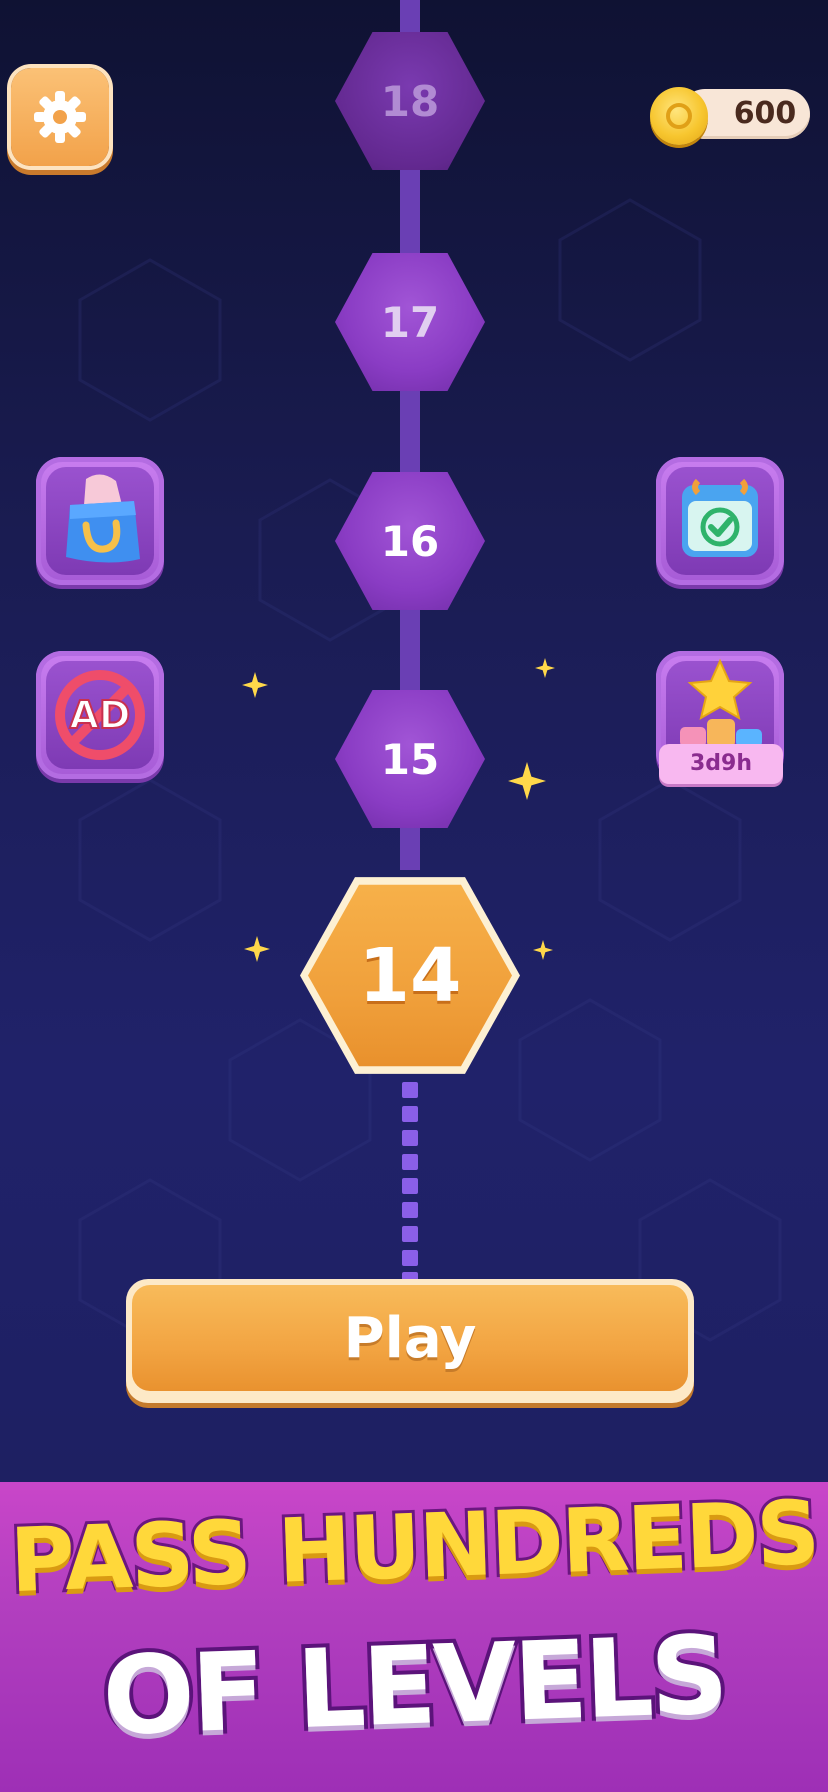 This screenshot has height=1792, width=828. I want to click on no-ads-icon: AD, so click(100, 715).